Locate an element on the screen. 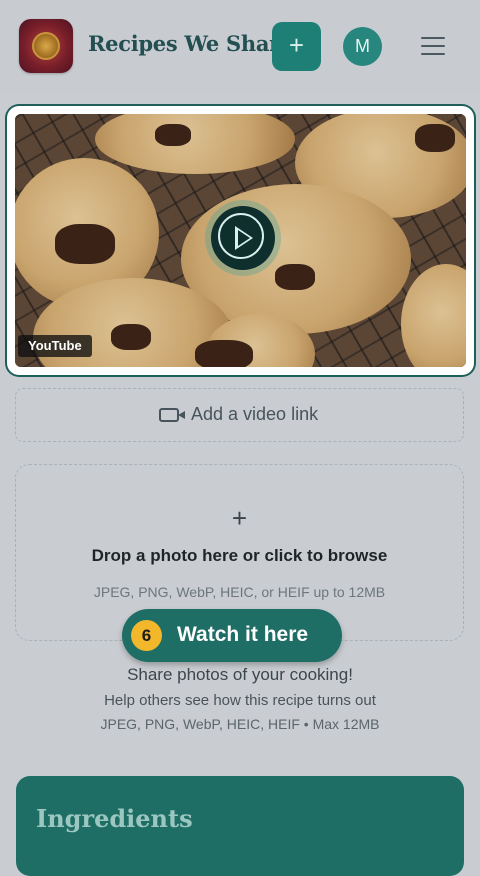  play-button is located at coordinates (243, 238).